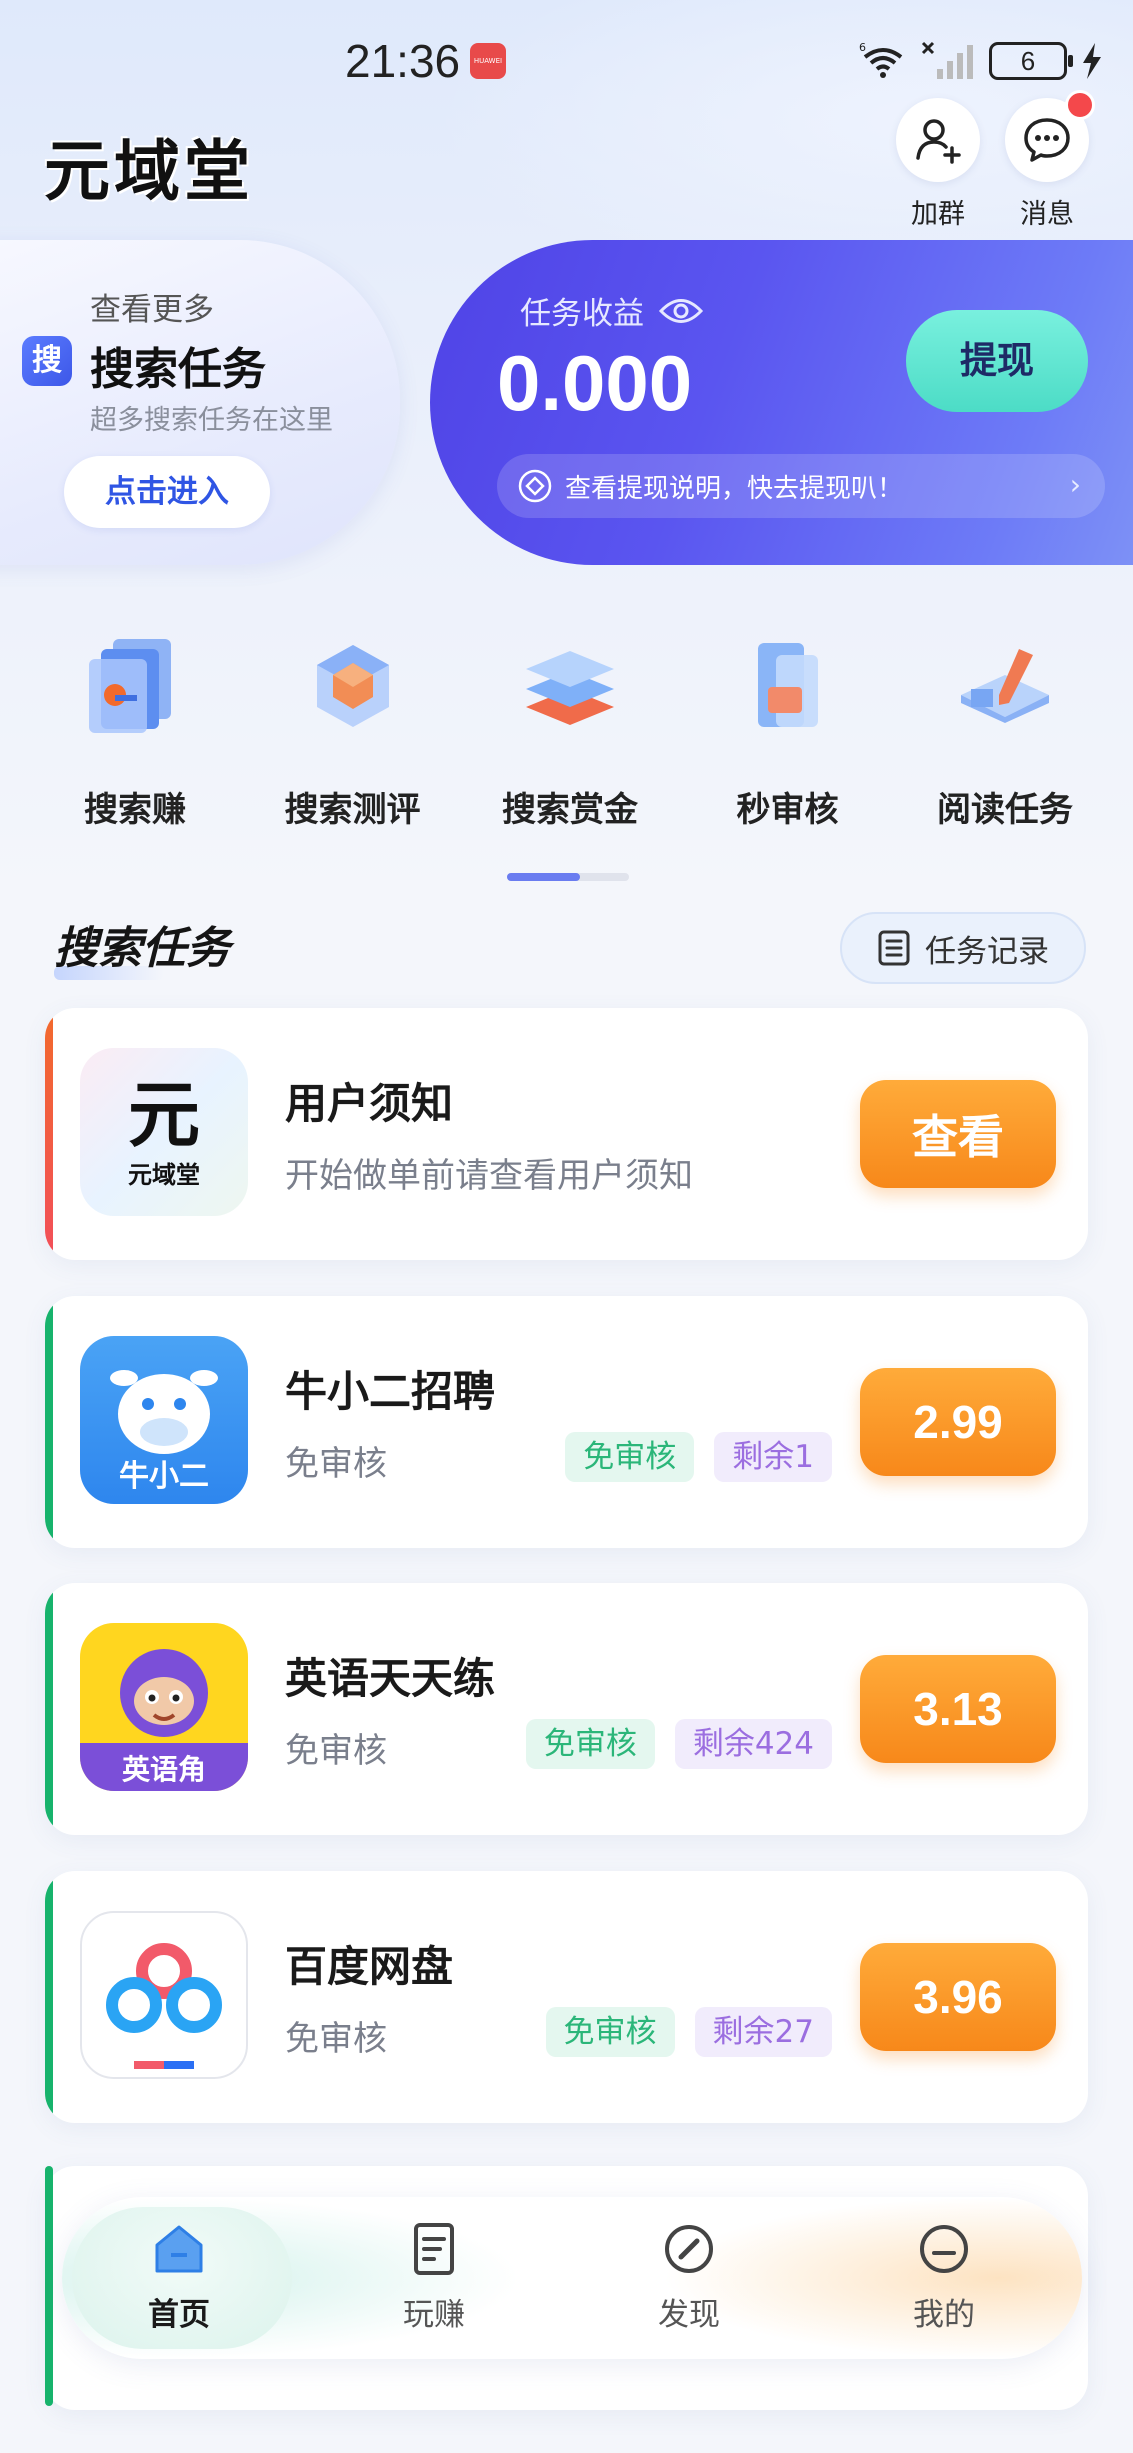  Describe the element at coordinates (753, 1744) in the screenshot. I see `remaining-tag: 剩余424` at that location.